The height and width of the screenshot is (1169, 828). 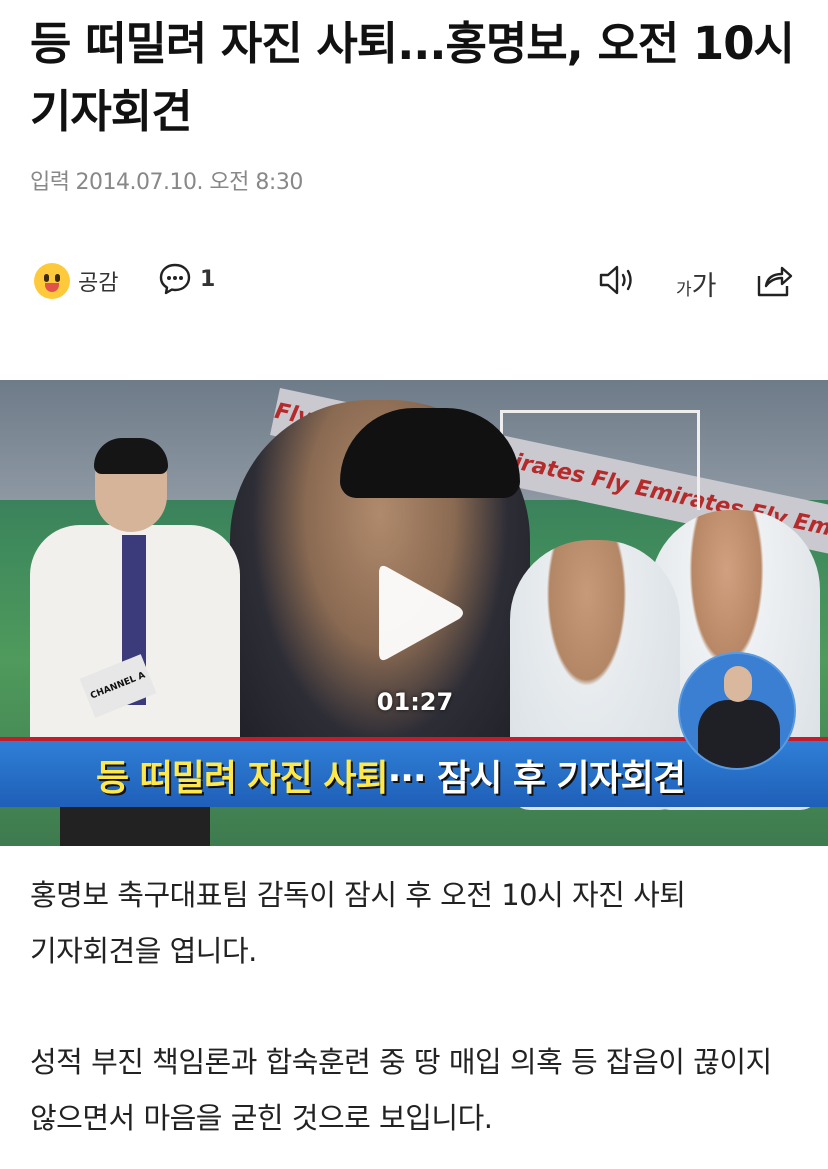 I want to click on share-icon, so click(x=775, y=281).